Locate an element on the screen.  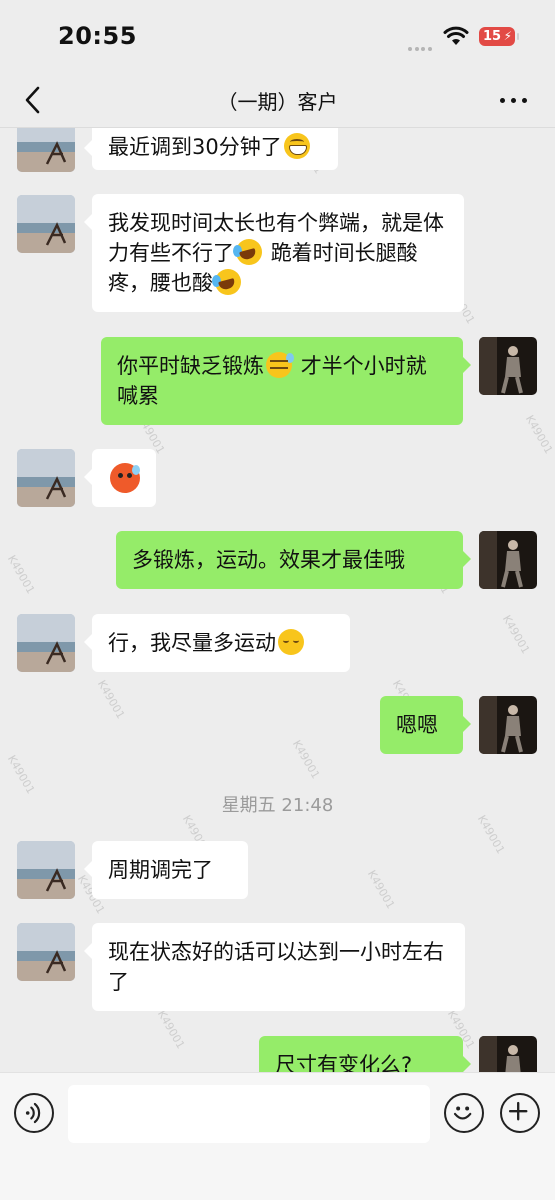
message-bubble: 现在状态好的话可以达到一小时左右了 is located at coordinates (274, 967).